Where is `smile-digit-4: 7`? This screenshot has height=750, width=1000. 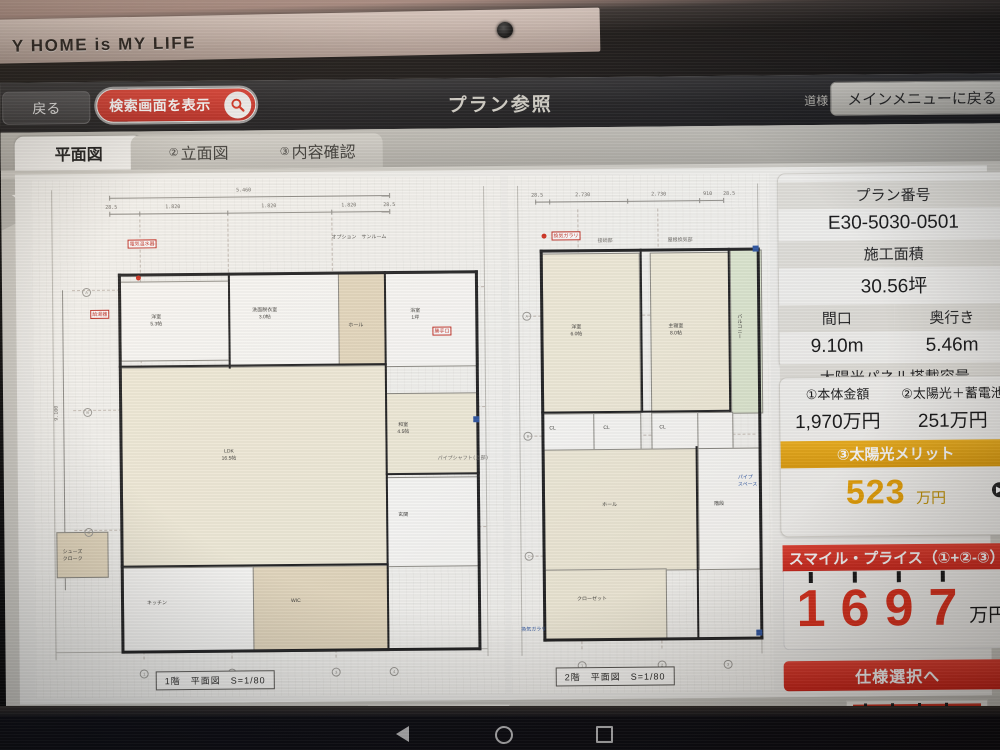 smile-digit-4: 7 is located at coordinates (943, 608).